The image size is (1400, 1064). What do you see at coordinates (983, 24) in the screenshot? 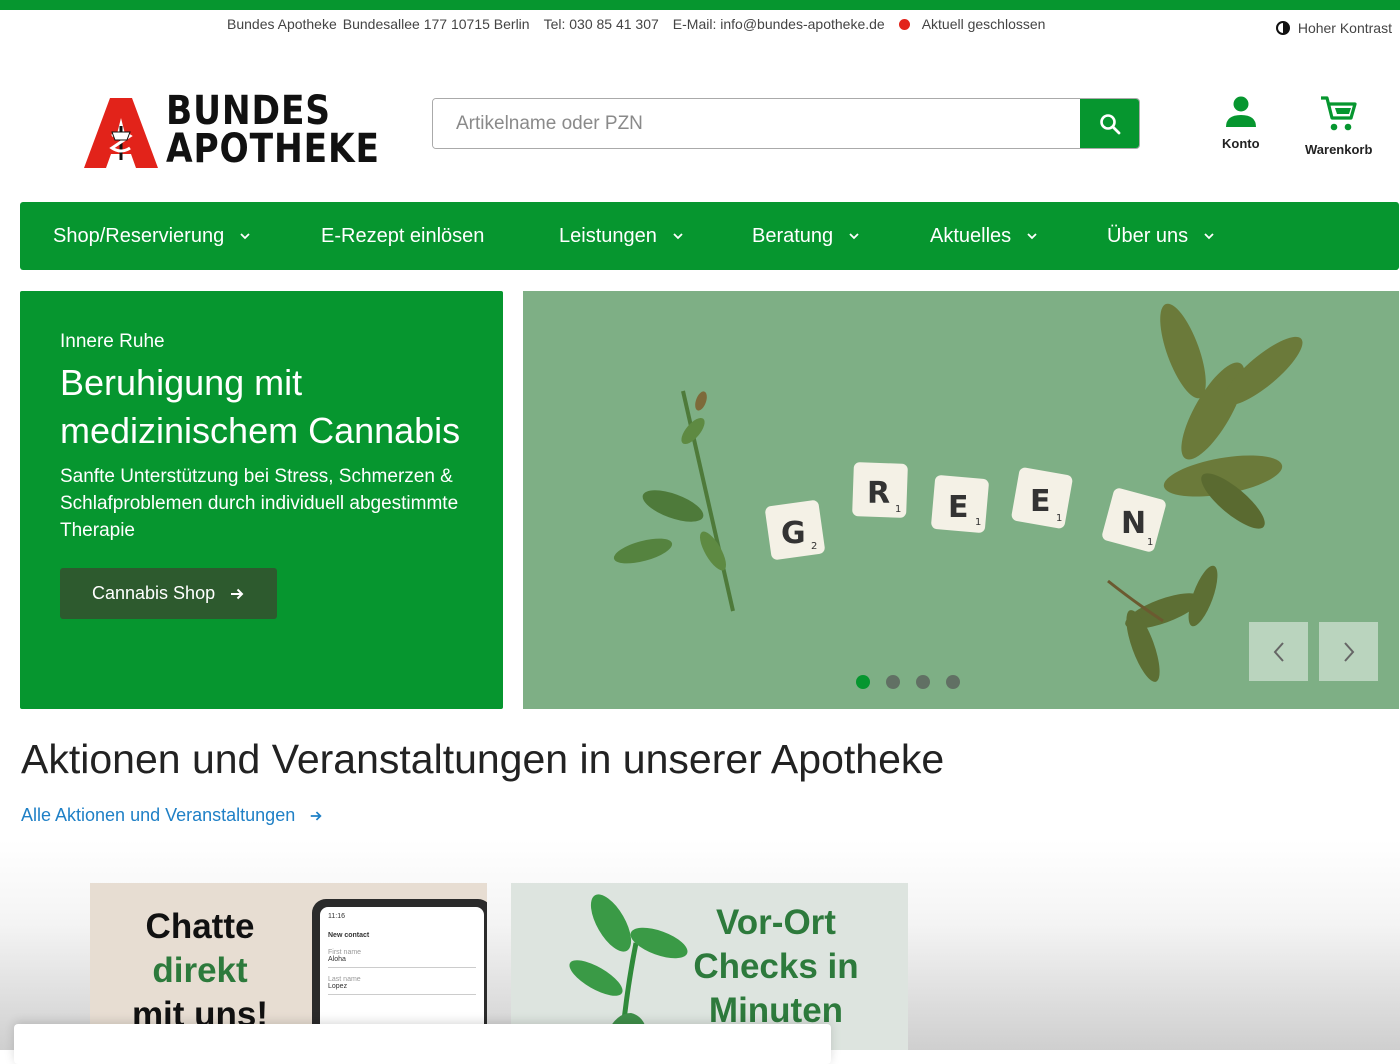
I see `opening-status: Aktuell geschlossen` at bounding box center [983, 24].